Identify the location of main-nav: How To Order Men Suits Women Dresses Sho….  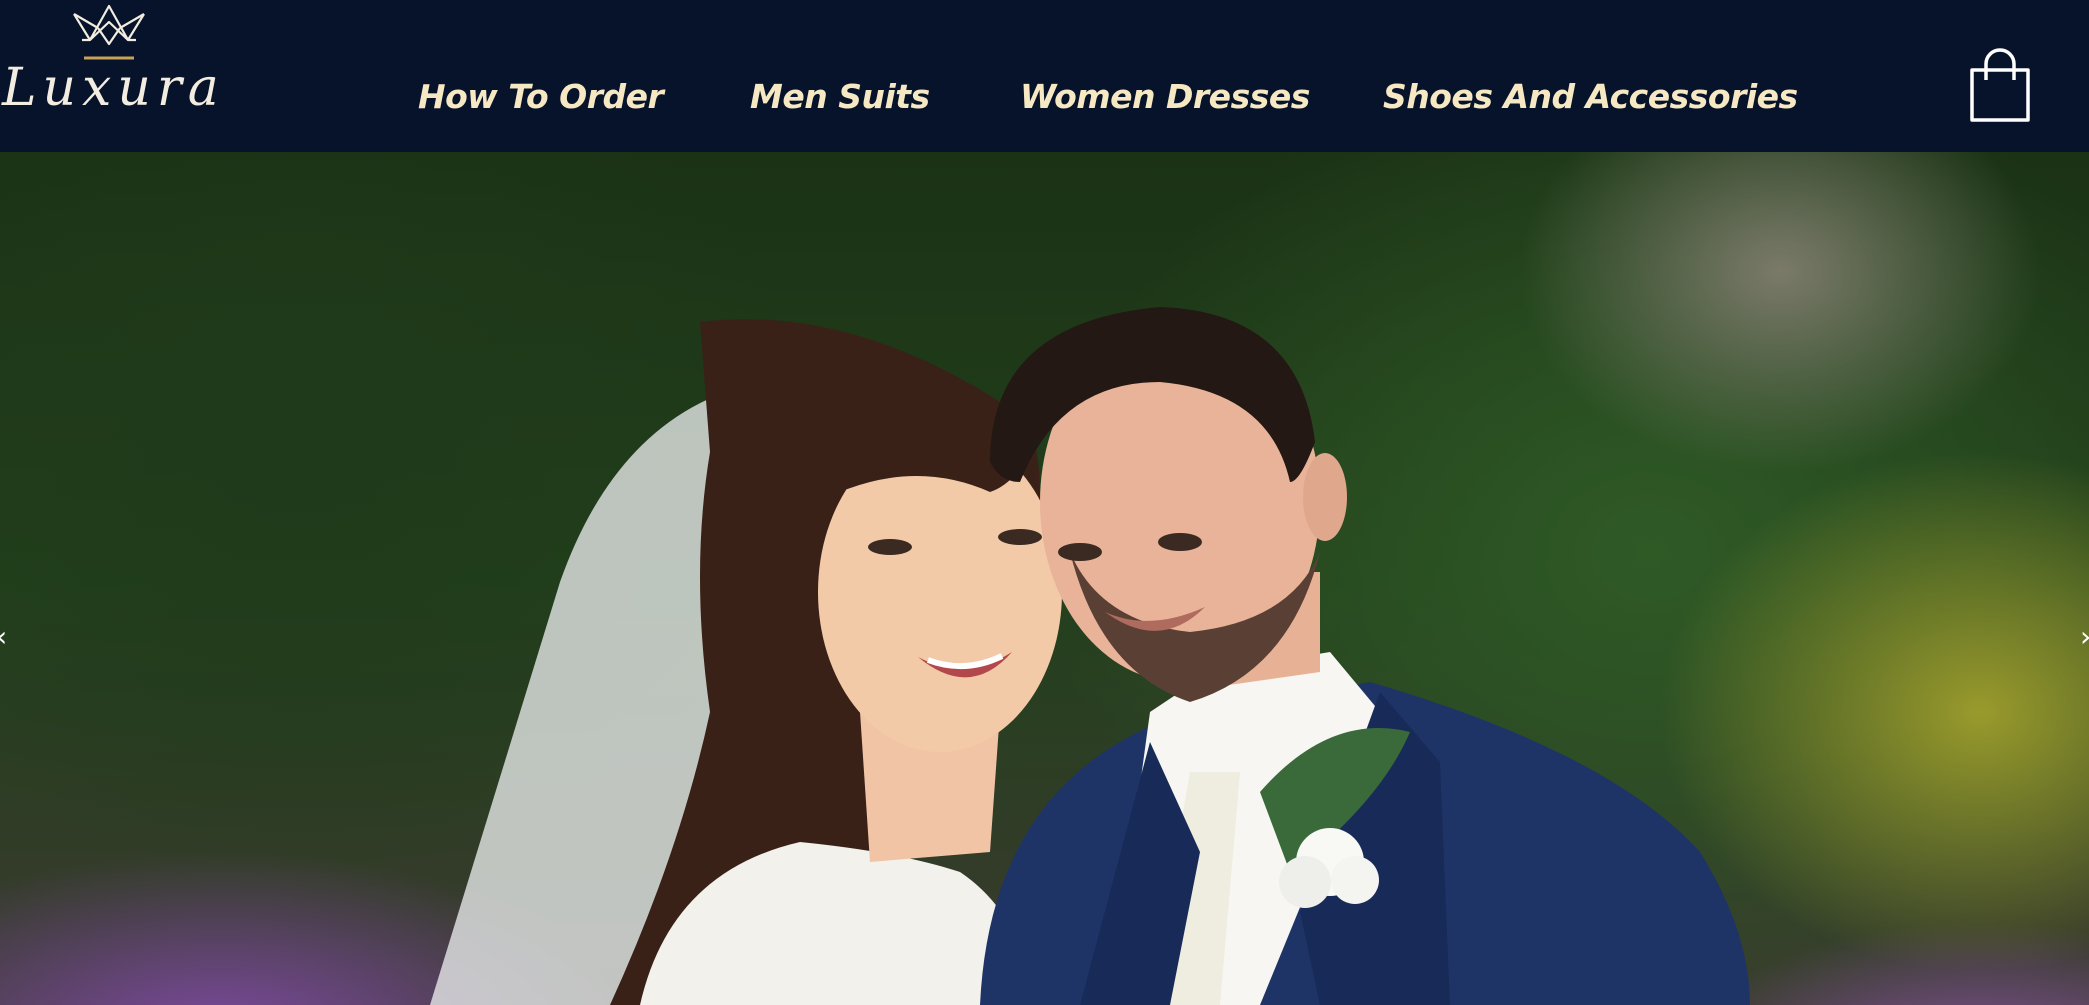
(1044, 97).